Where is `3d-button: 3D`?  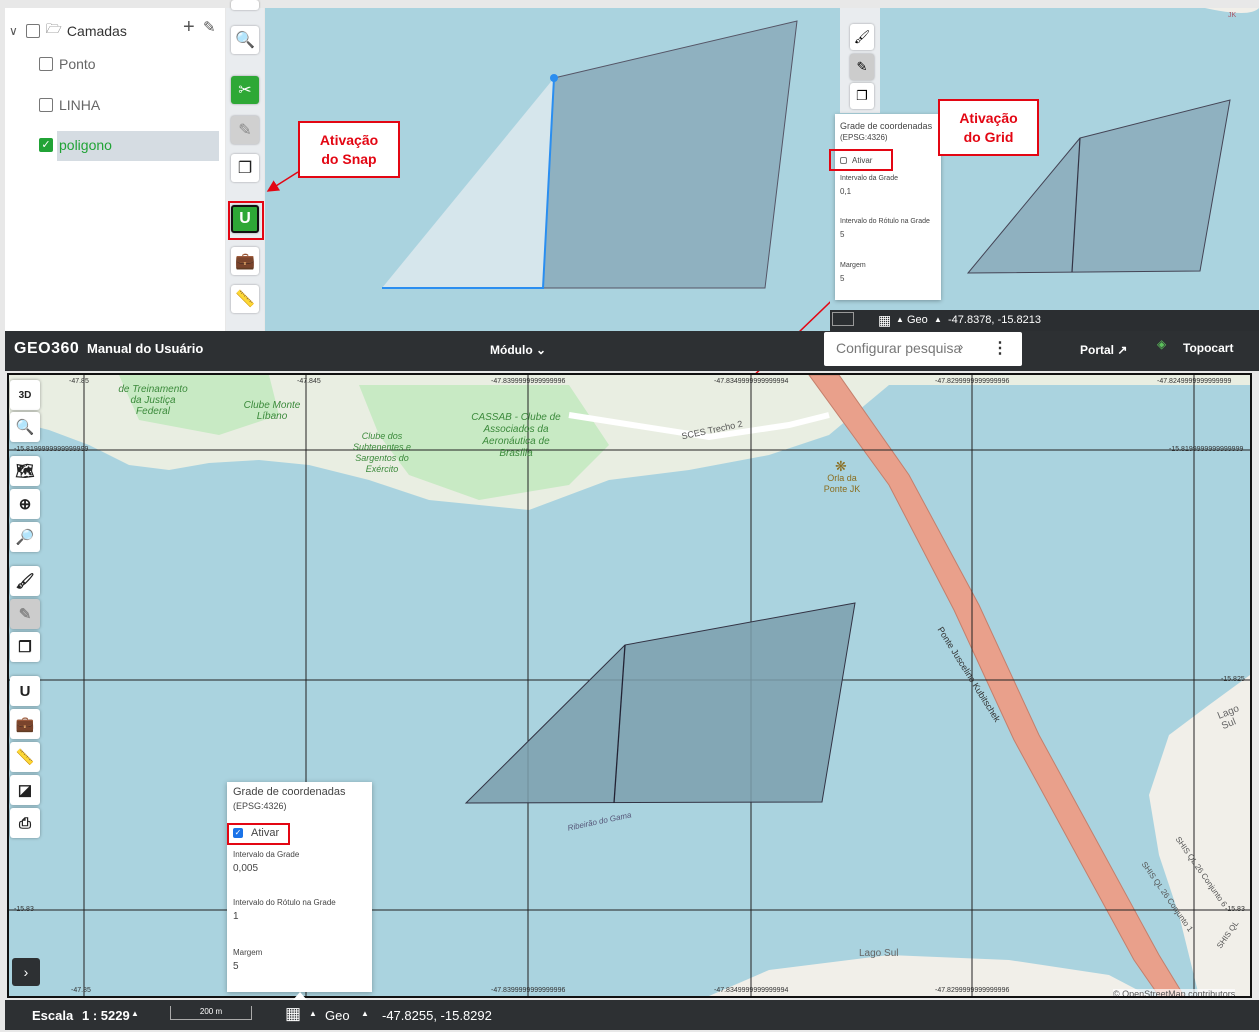 3d-button: 3D is located at coordinates (25, 395).